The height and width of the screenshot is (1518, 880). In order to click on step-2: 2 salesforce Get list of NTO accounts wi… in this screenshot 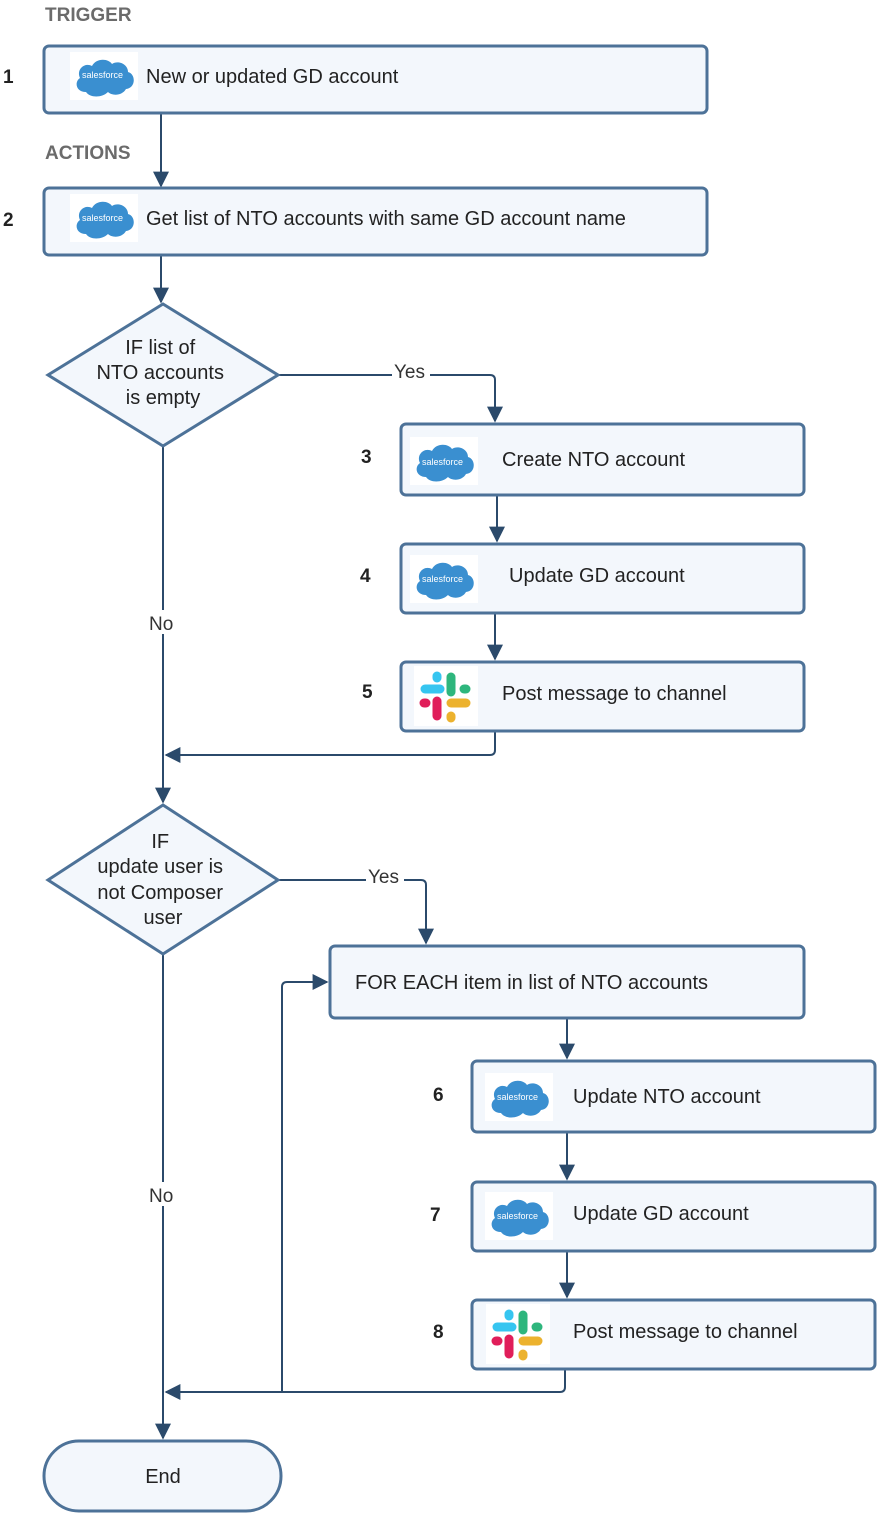, I will do `click(356, 221)`.